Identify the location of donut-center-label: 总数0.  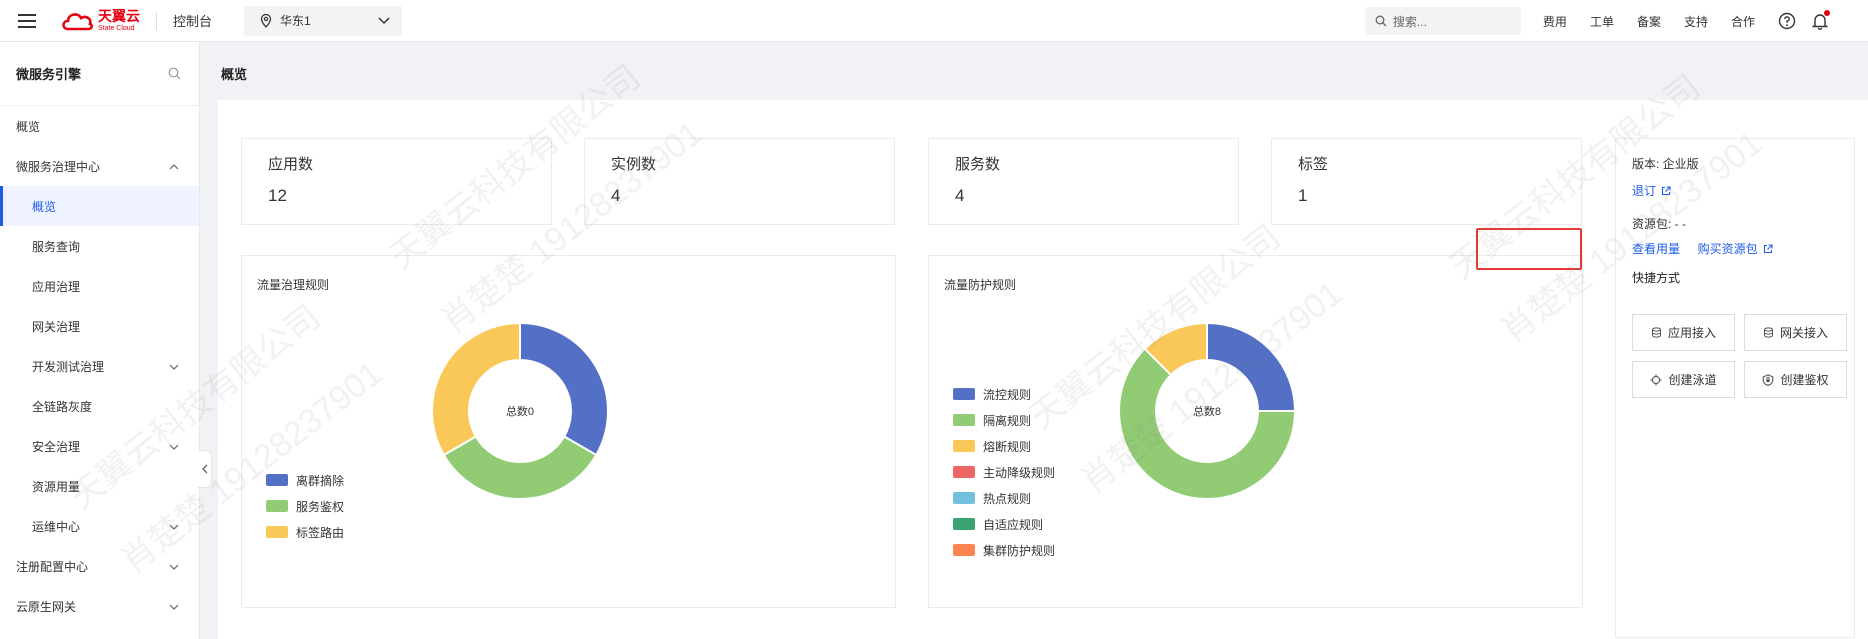
(520, 411).